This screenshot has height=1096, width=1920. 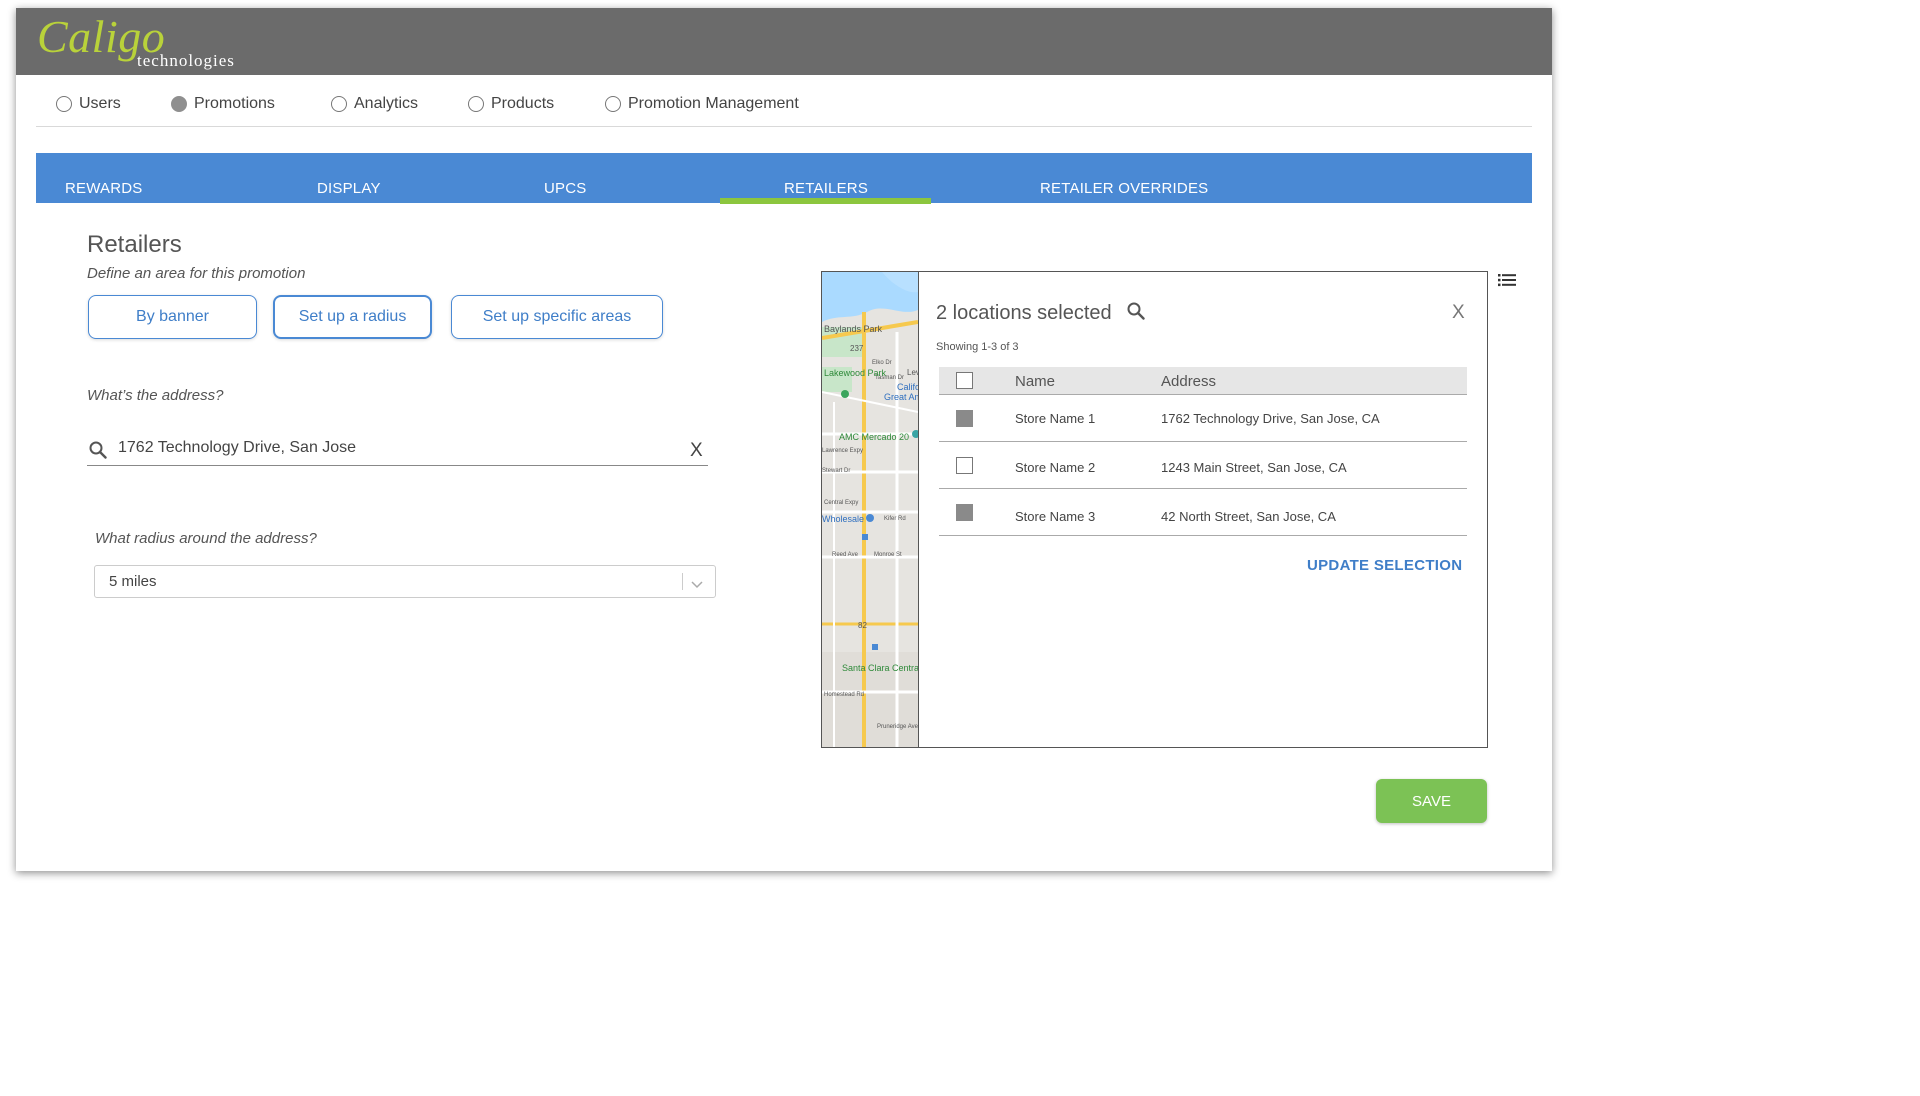 What do you see at coordinates (836, 471) in the screenshot?
I see `map-label: Stewart Dr` at bounding box center [836, 471].